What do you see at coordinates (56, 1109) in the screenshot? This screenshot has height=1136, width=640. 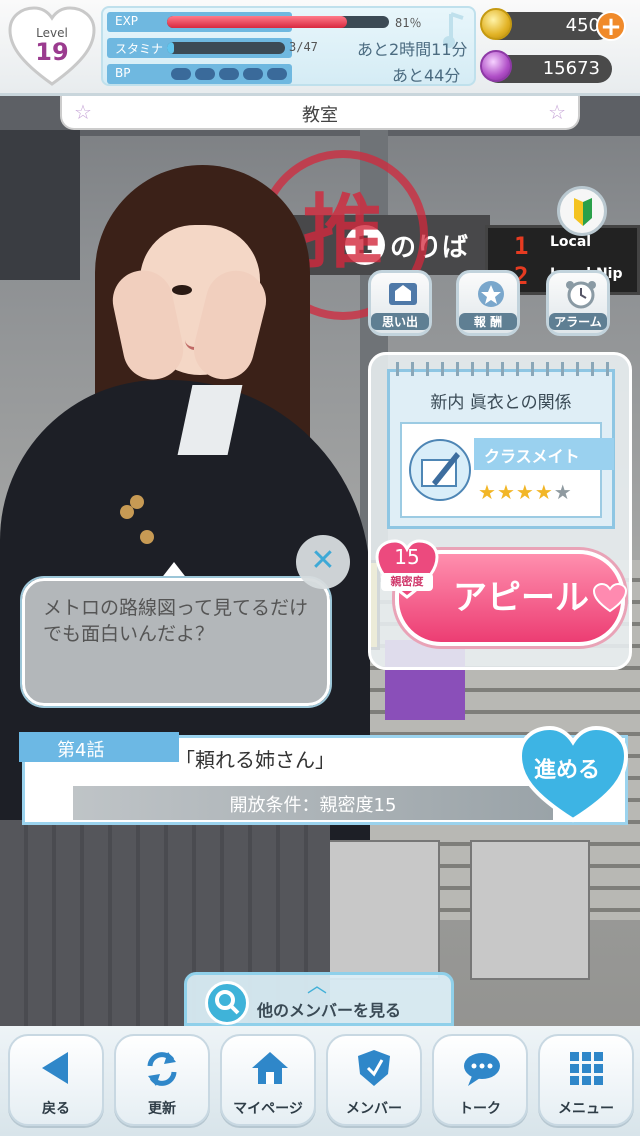 I see `nav-back-label: 戻る` at bounding box center [56, 1109].